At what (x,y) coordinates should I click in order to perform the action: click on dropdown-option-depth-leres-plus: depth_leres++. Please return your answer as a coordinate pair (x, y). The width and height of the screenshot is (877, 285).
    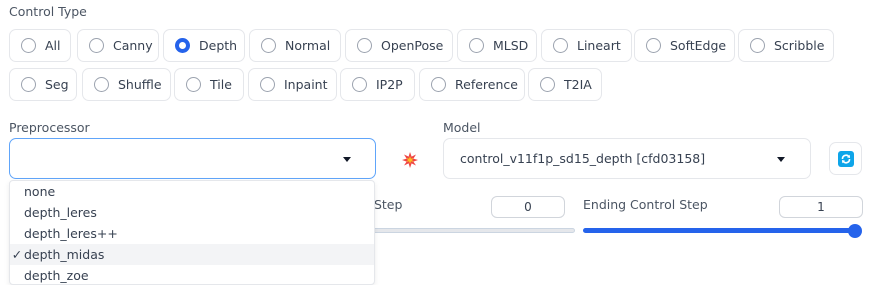
    Looking at the image, I should click on (192, 233).